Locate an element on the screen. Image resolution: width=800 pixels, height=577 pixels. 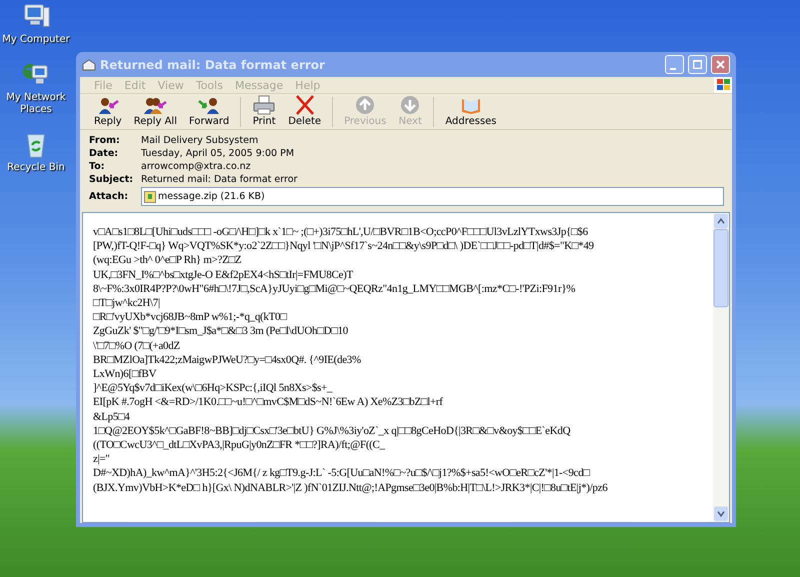
maximize-button is located at coordinates (697, 64).